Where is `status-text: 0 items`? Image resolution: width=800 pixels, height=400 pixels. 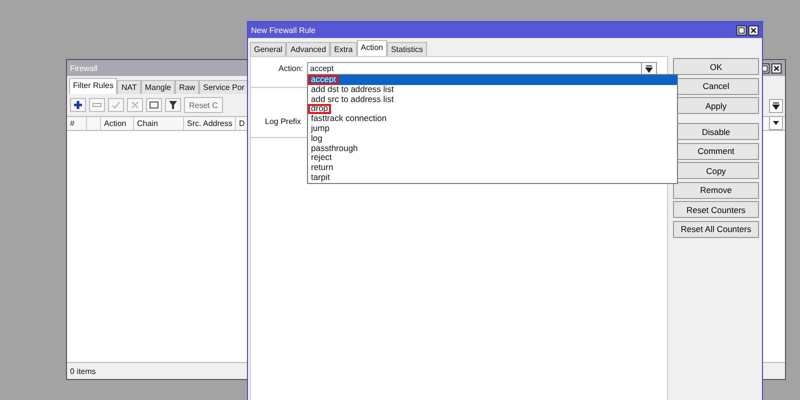 status-text: 0 items is located at coordinates (83, 372).